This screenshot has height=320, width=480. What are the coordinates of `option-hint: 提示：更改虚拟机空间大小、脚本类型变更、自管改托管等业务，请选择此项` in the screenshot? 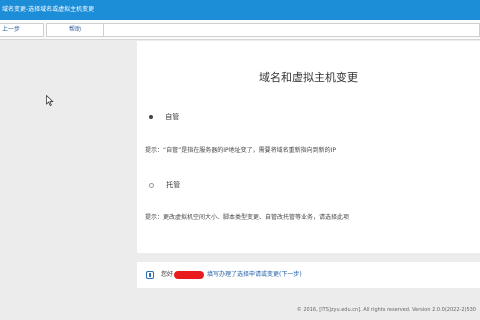 It's located at (247, 217).